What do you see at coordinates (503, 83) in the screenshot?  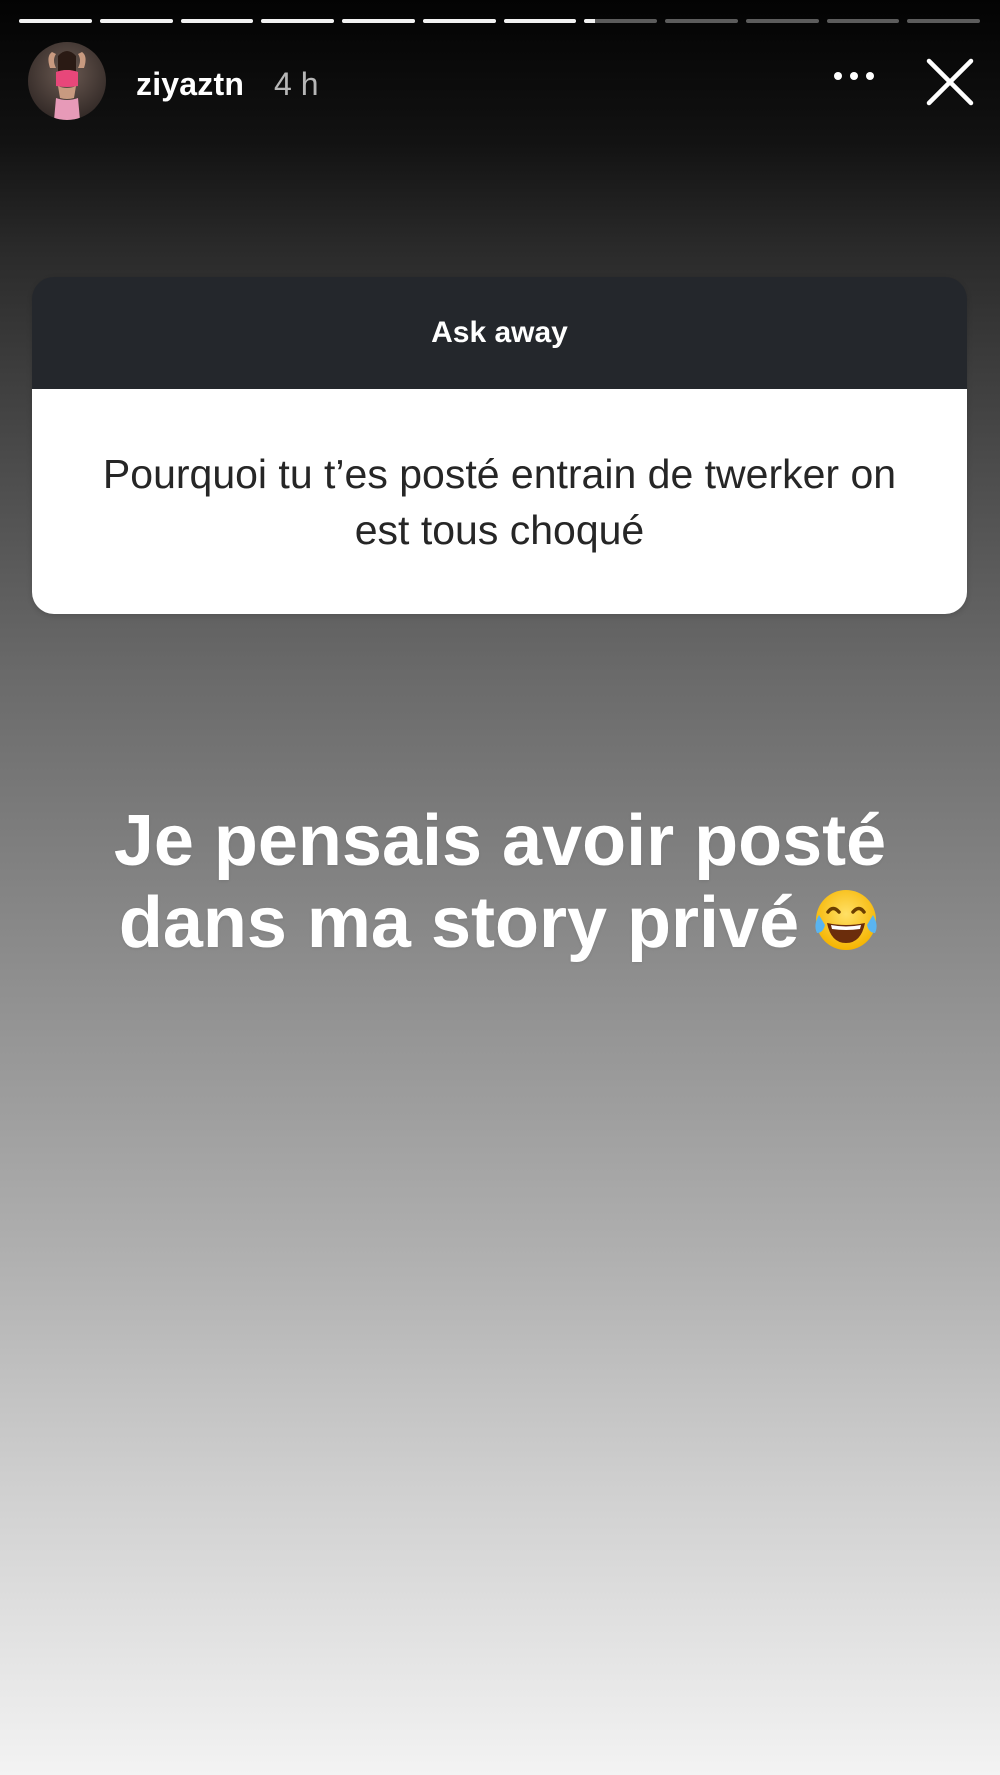 I see `story-header: ziyaztn 4 h` at bounding box center [503, 83].